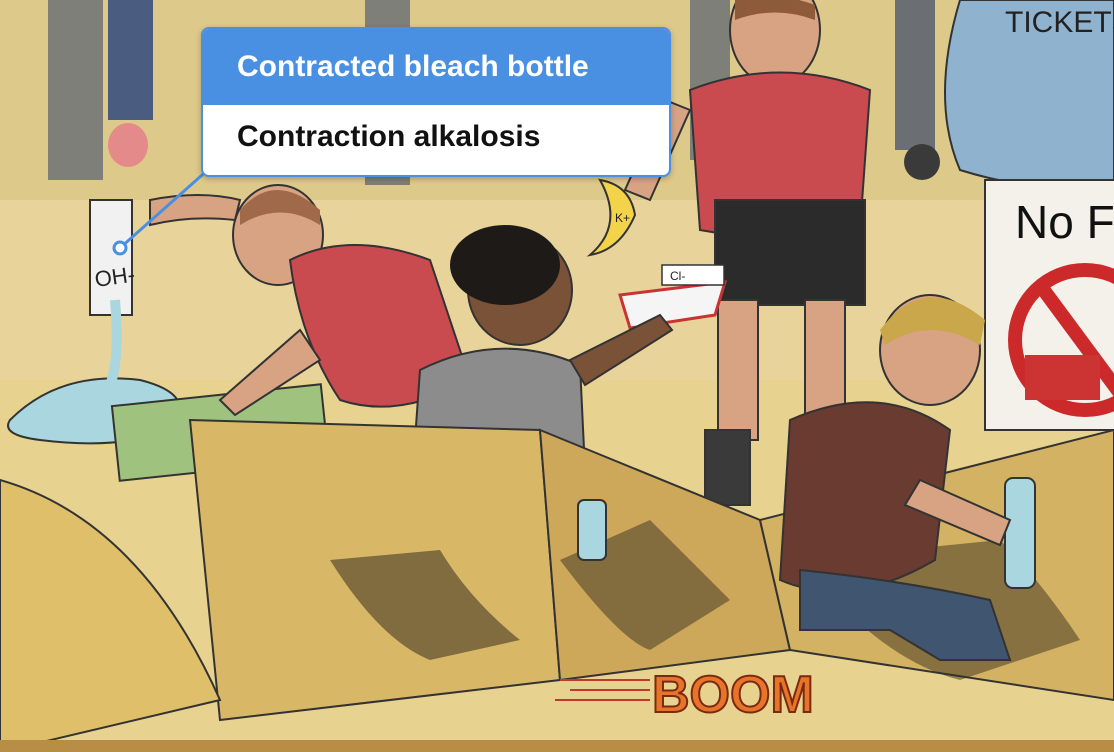 The image size is (1114, 752). What do you see at coordinates (1059, 22) in the screenshot?
I see `tickets-sign-text: TICKETS` at bounding box center [1059, 22].